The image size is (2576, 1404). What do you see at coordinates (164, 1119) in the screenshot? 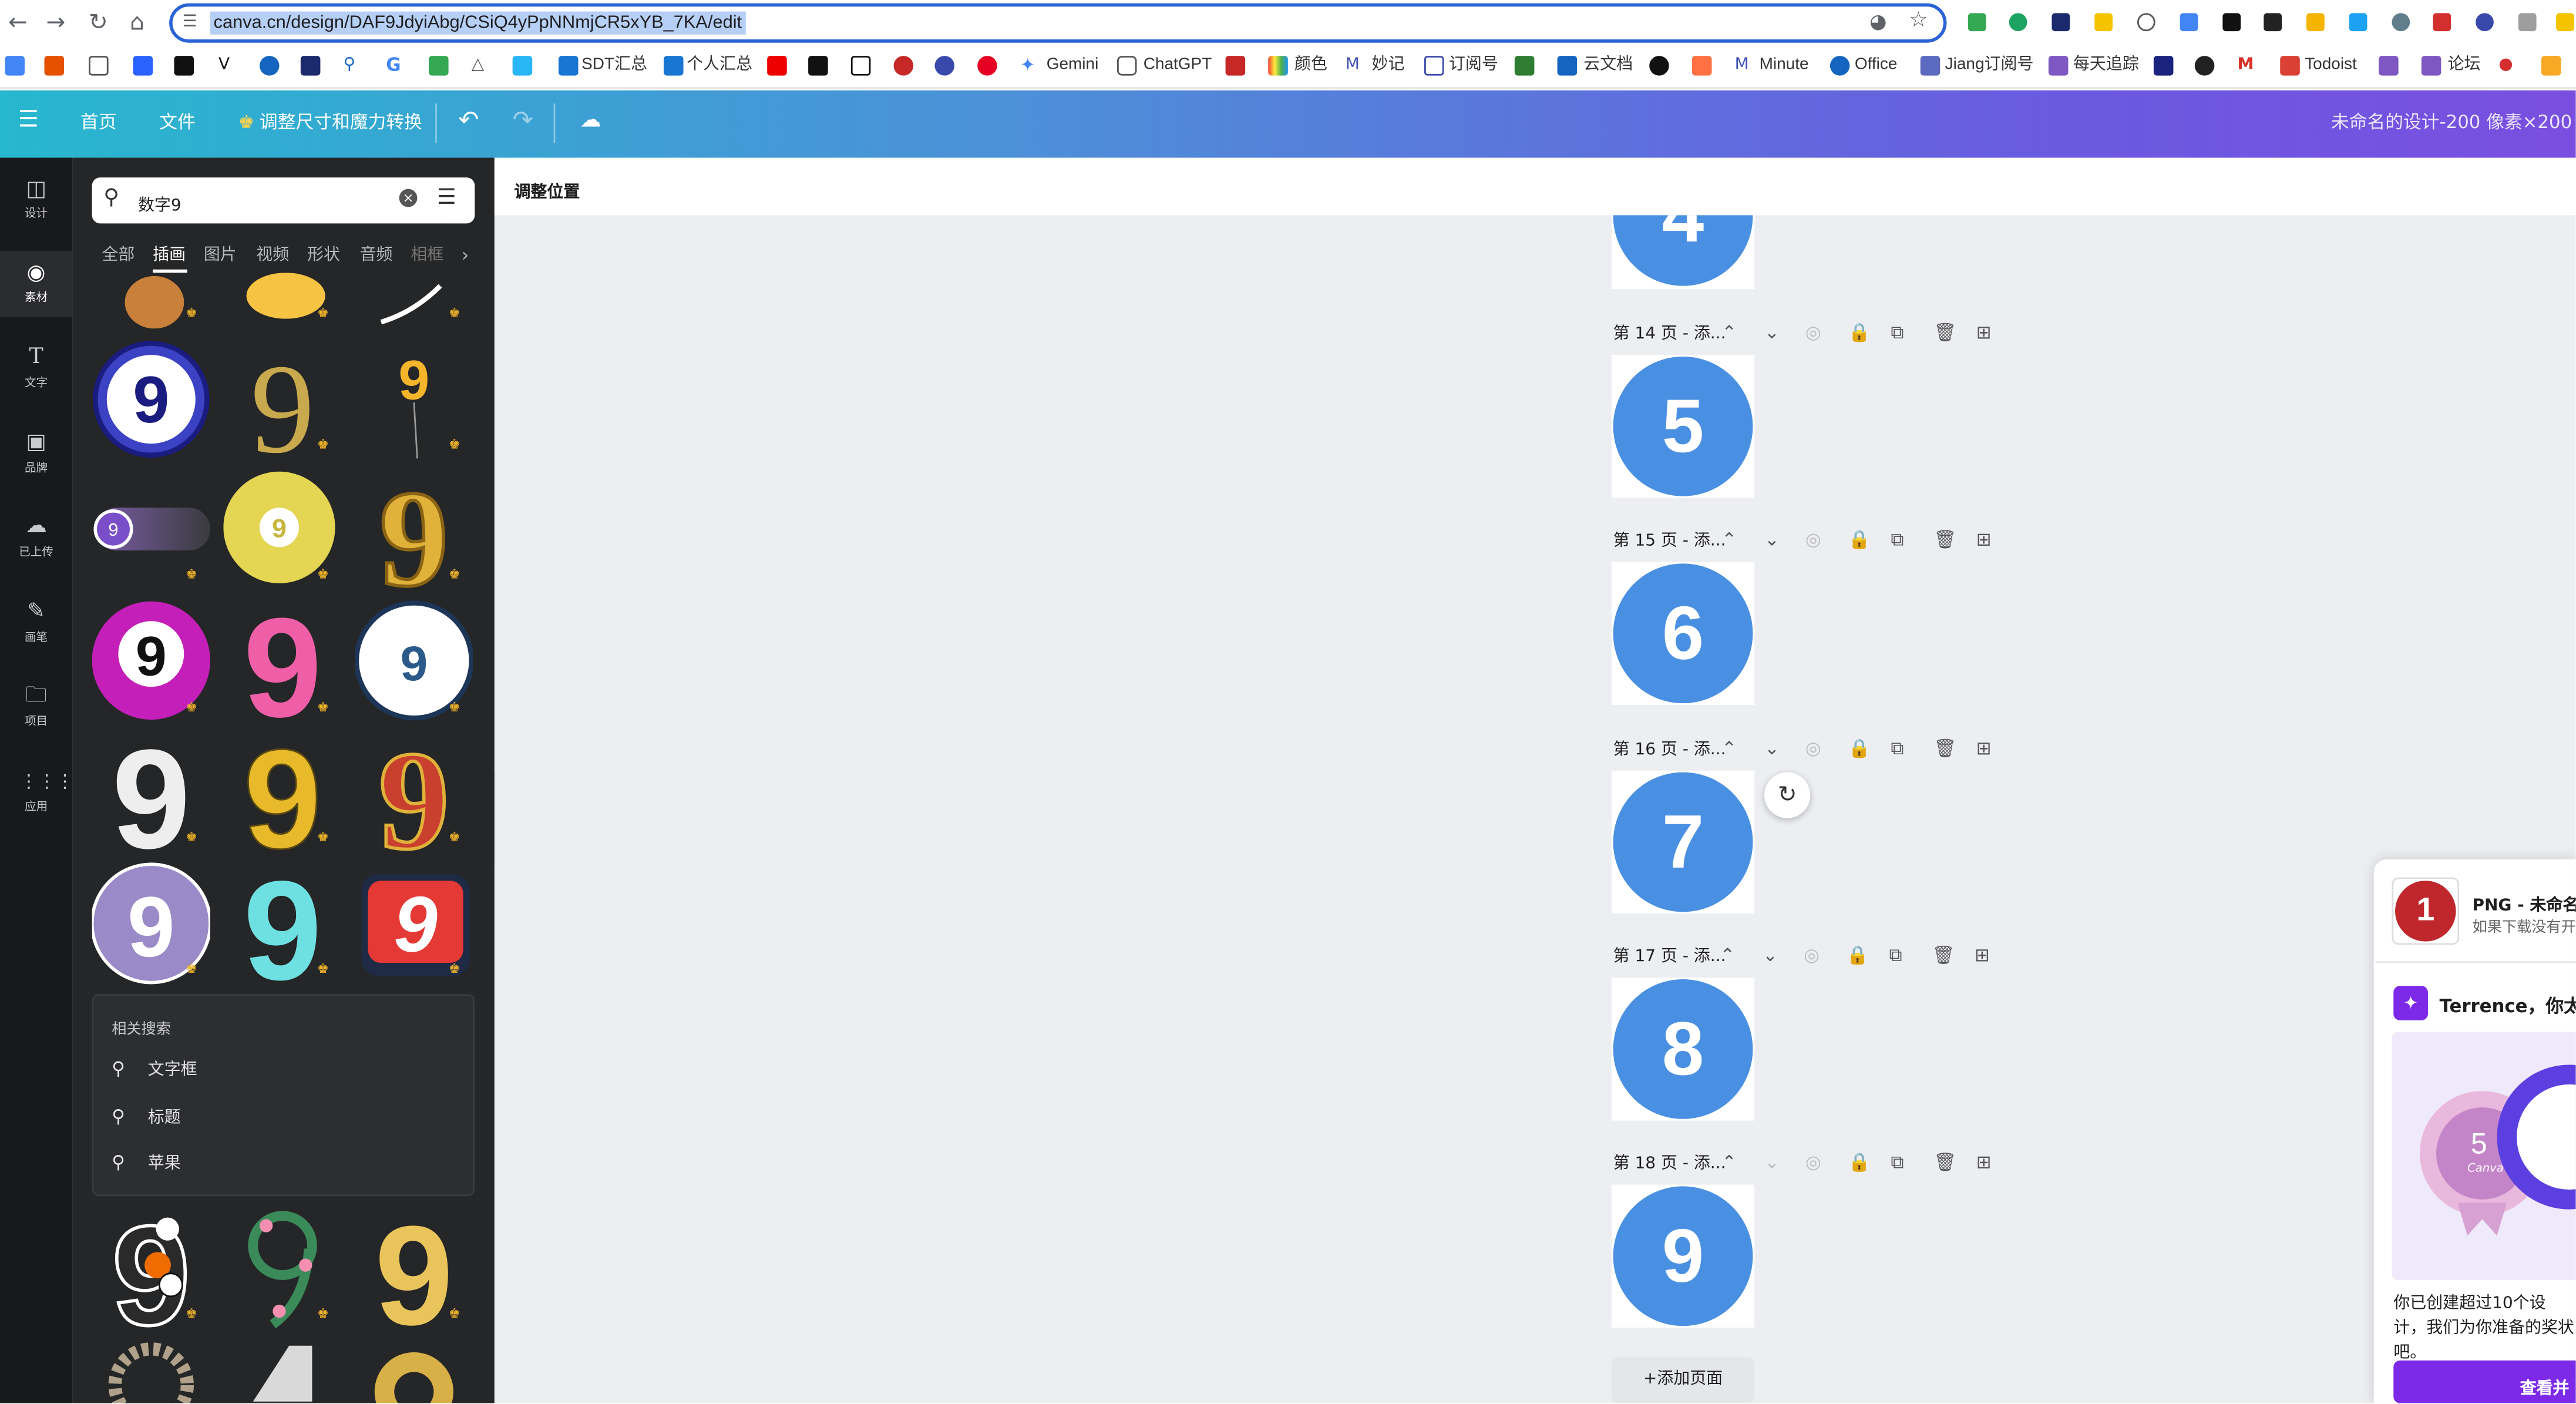
I see `related-item: 标题` at bounding box center [164, 1119].